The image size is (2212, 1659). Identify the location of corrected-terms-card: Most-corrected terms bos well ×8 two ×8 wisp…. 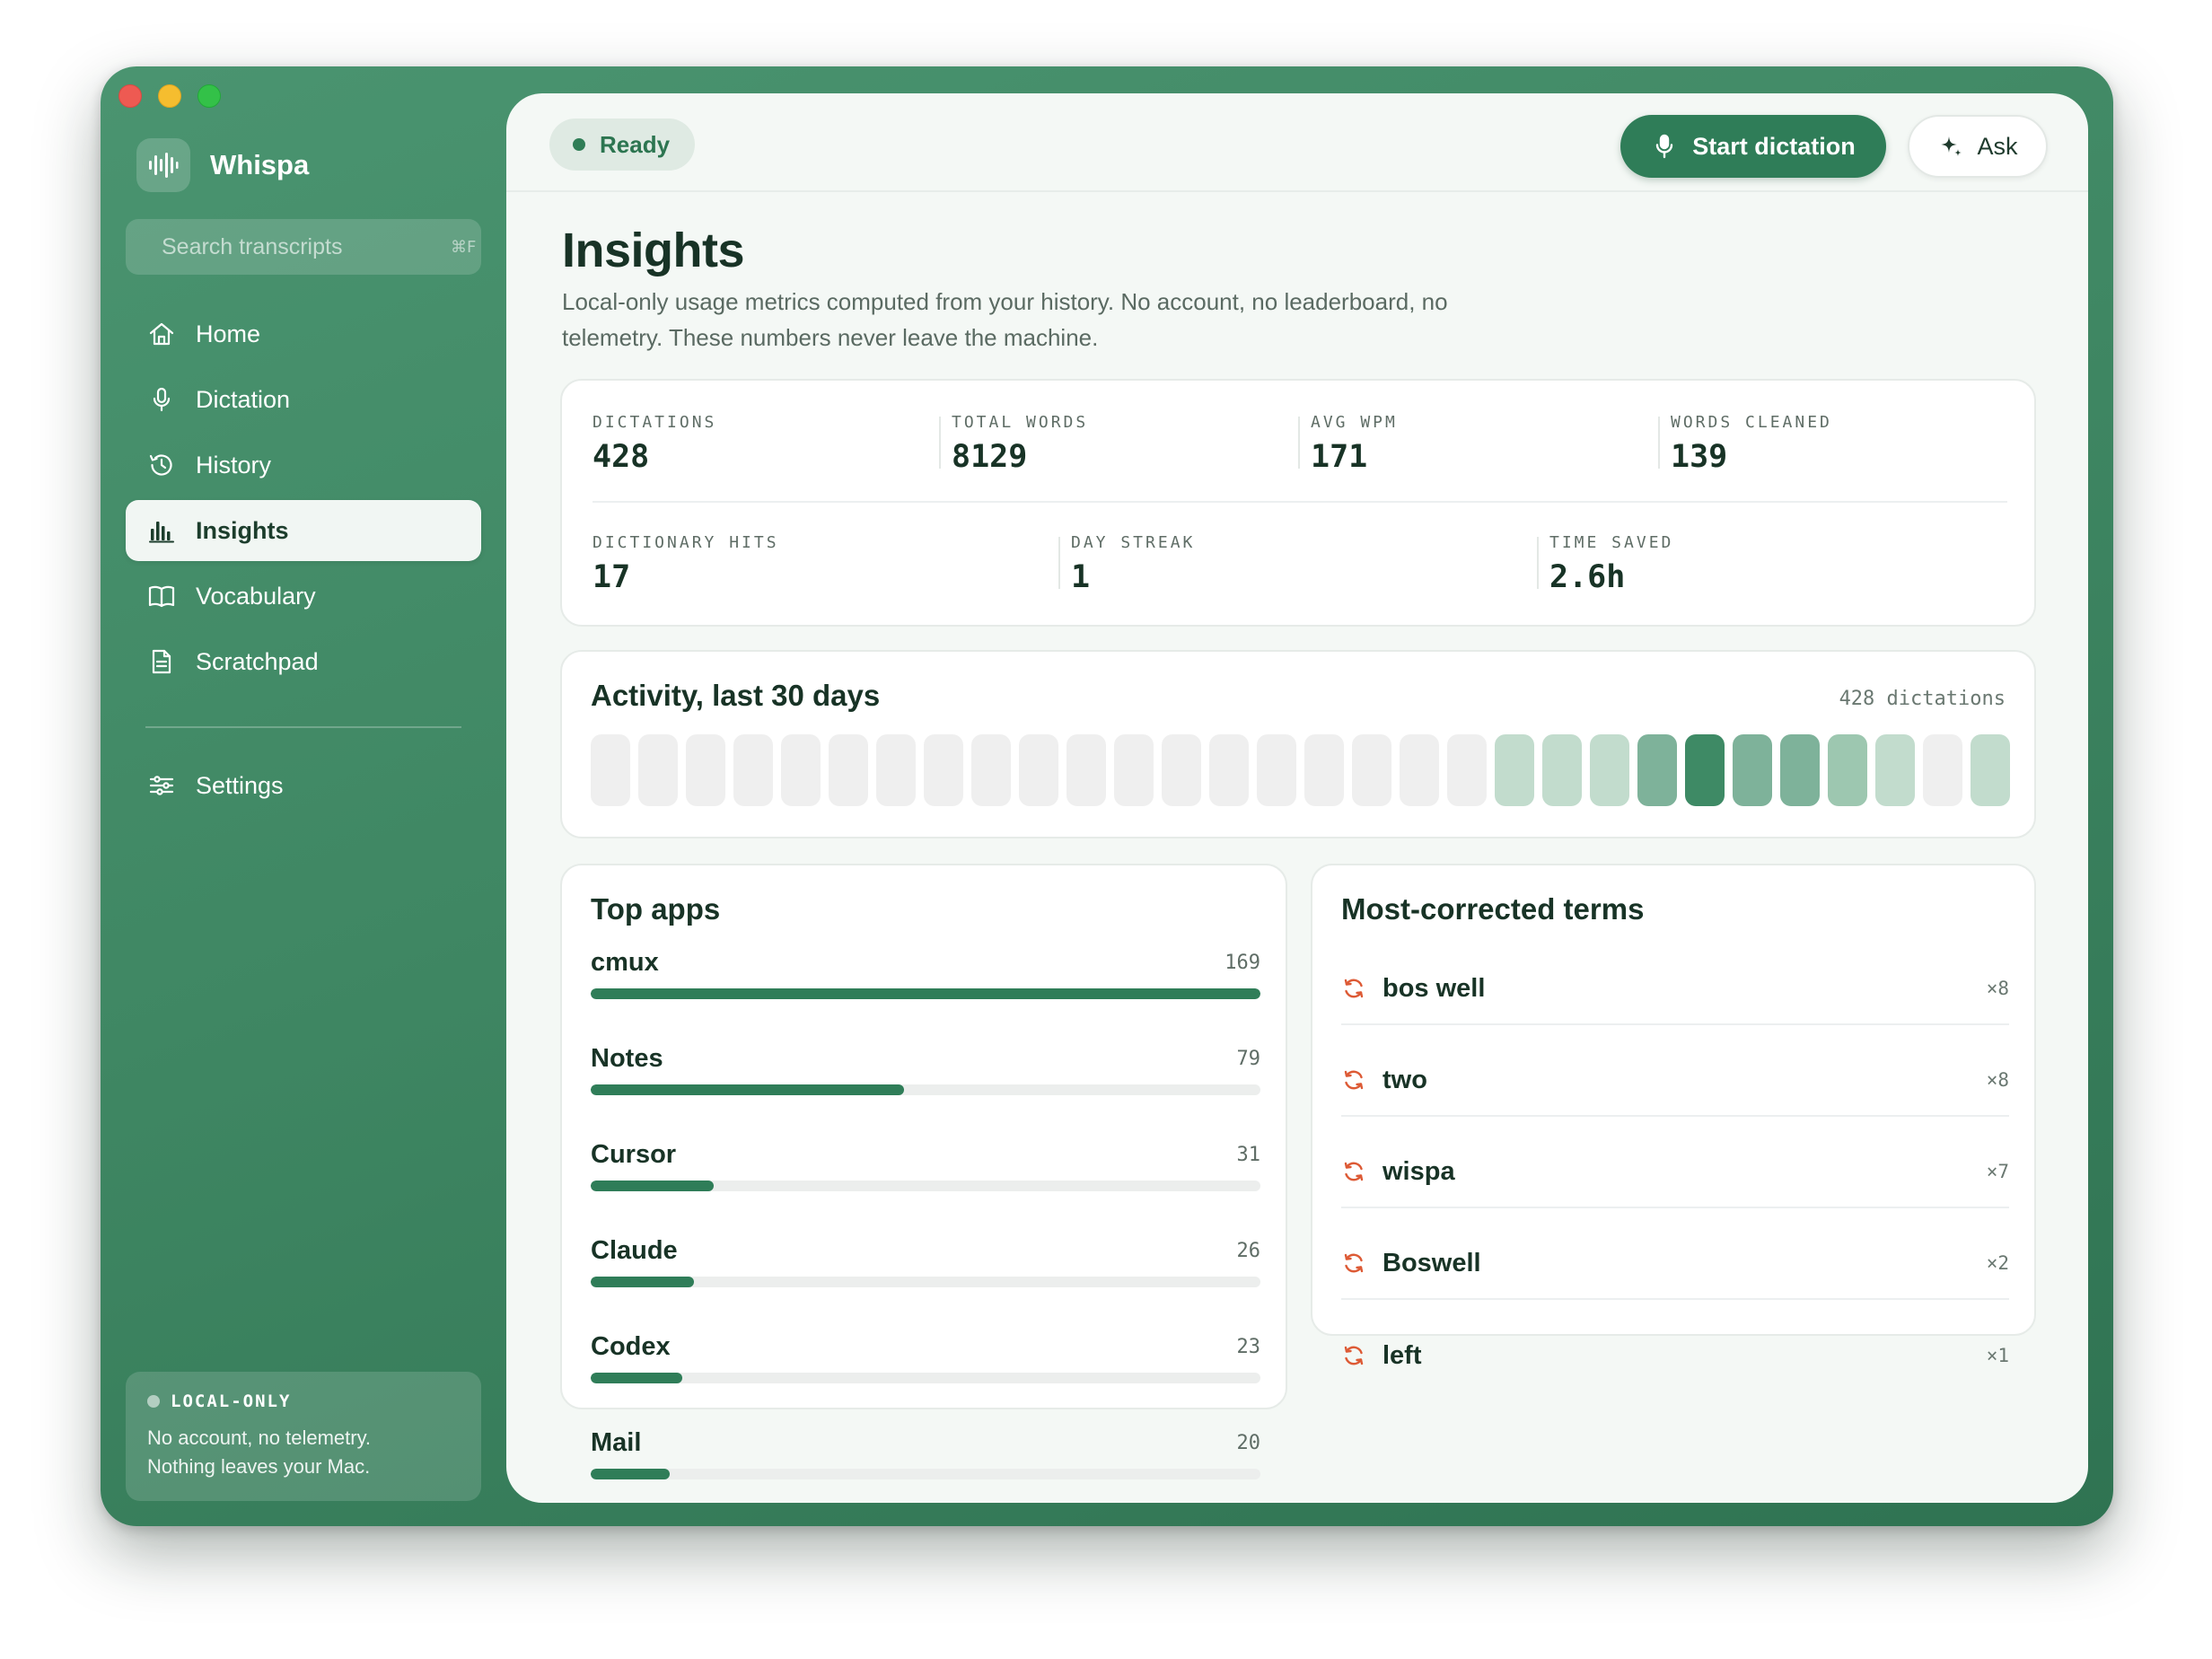
(1673, 1117).